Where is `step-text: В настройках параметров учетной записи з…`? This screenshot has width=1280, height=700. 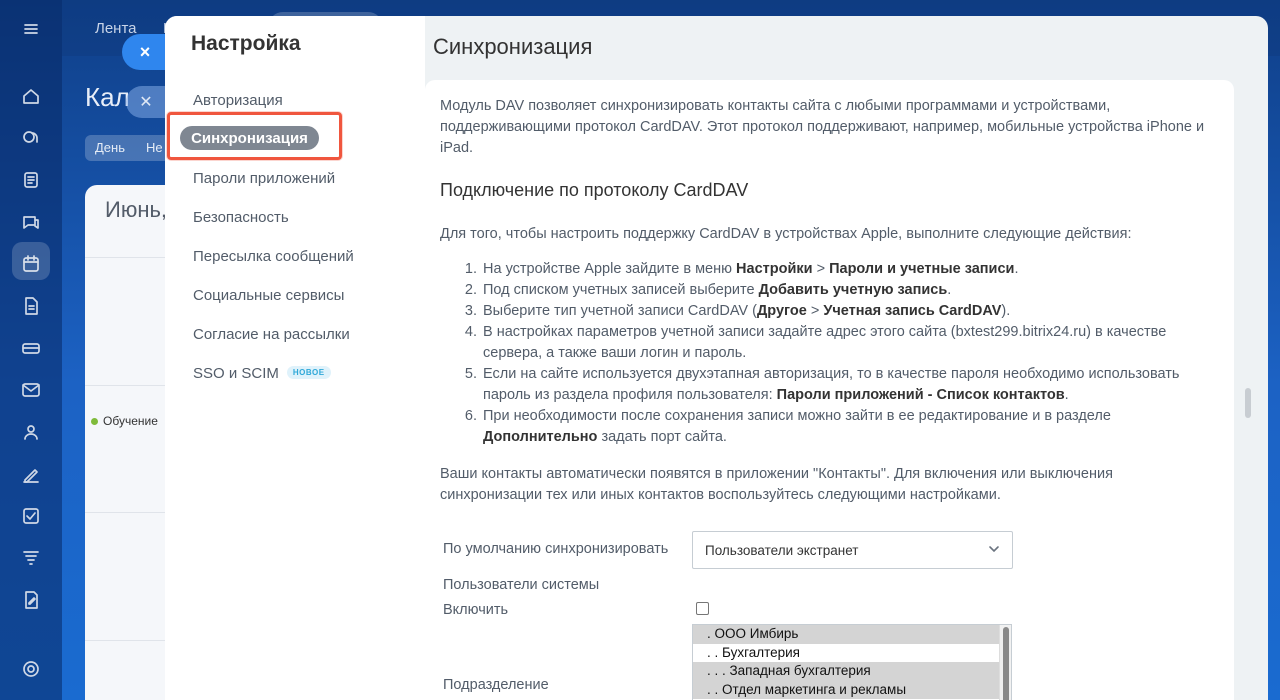 step-text: В настройках параметров учетной записи з… is located at coordinates (825, 342).